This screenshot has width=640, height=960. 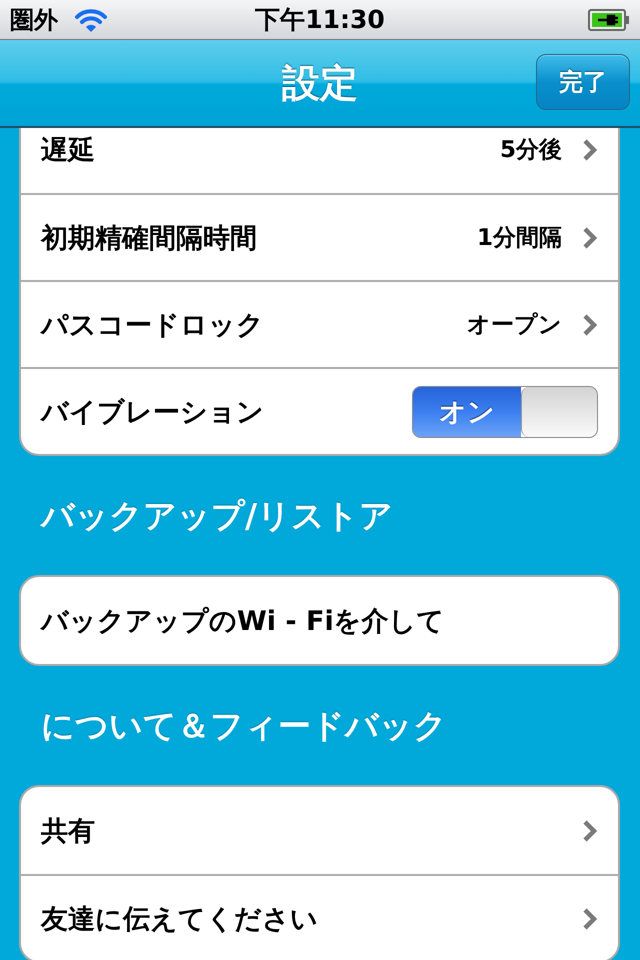 I want to click on done-button: 完了, so click(x=583, y=82).